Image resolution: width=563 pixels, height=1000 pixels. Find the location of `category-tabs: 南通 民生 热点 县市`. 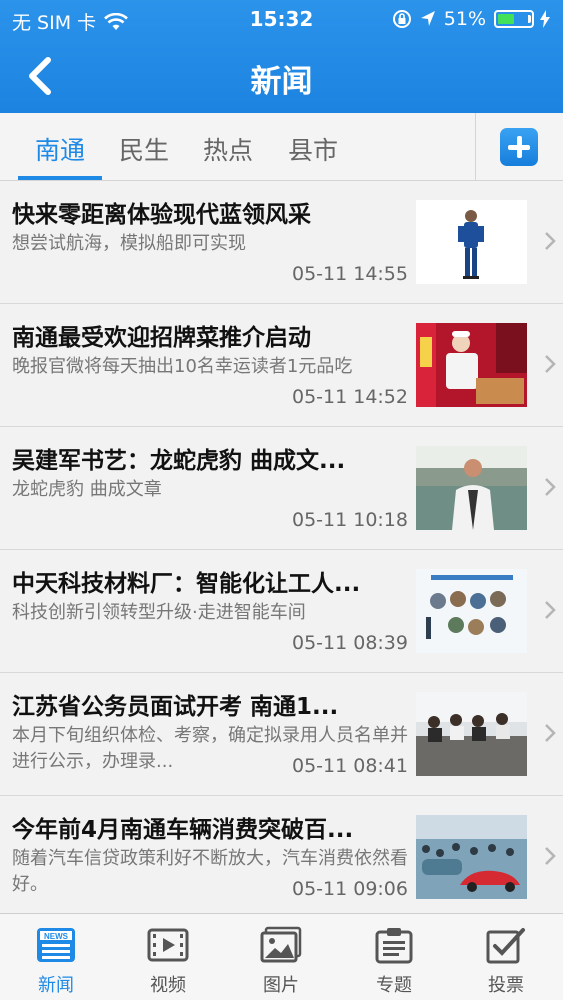

category-tabs: 南通 民生 热点 县市 is located at coordinates (281, 147).